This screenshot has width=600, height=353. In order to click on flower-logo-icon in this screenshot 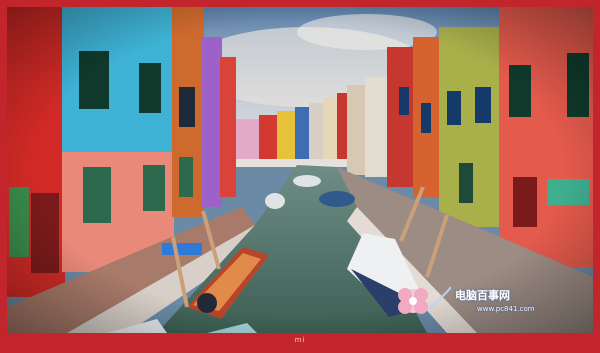, I will do `click(424, 300)`.